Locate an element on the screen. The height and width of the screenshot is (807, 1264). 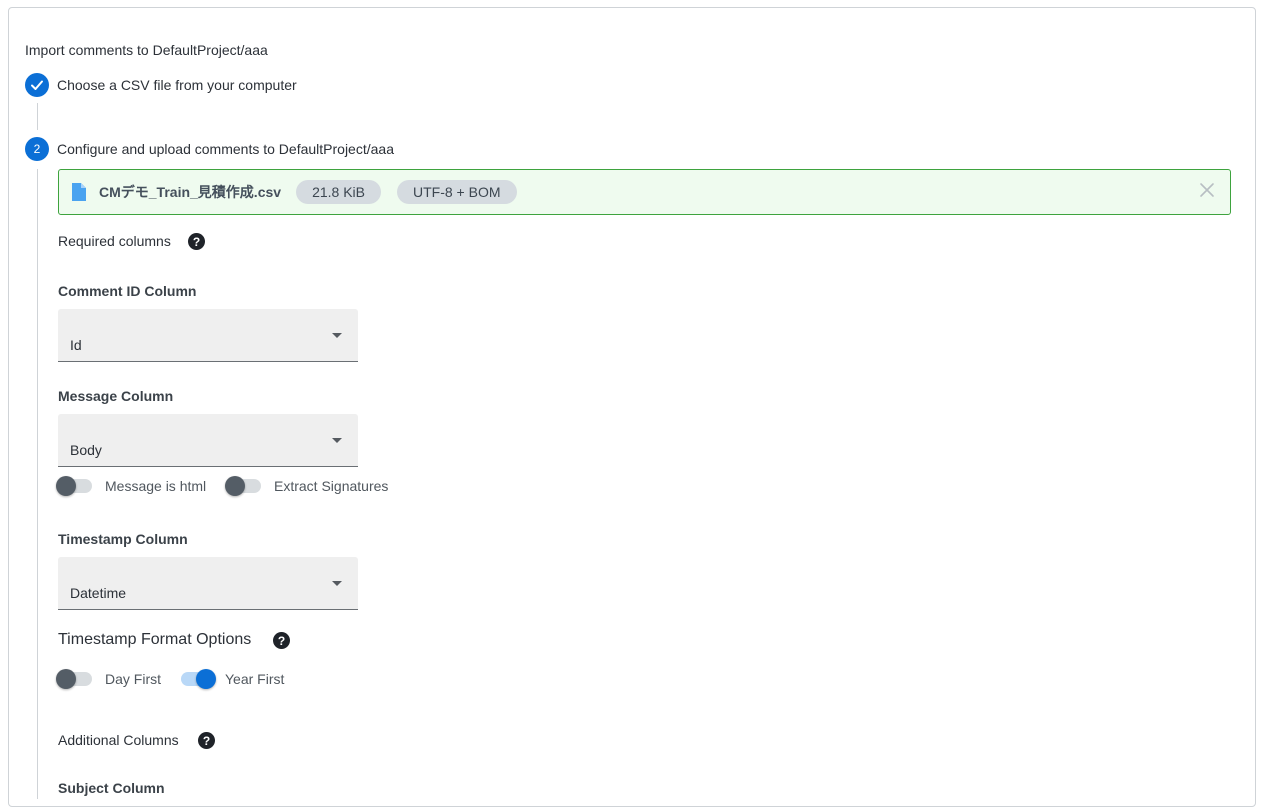
file-name: CMデモ_Train_見積作成.csv is located at coordinates (190, 192).